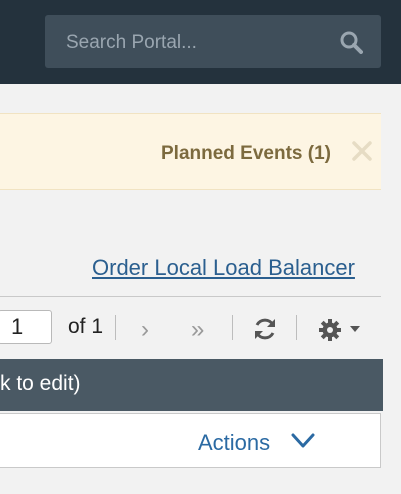 The image size is (401, 494). Describe the element at coordinates (330, 330) in the screenshot. I see `gear-icon` at that location.